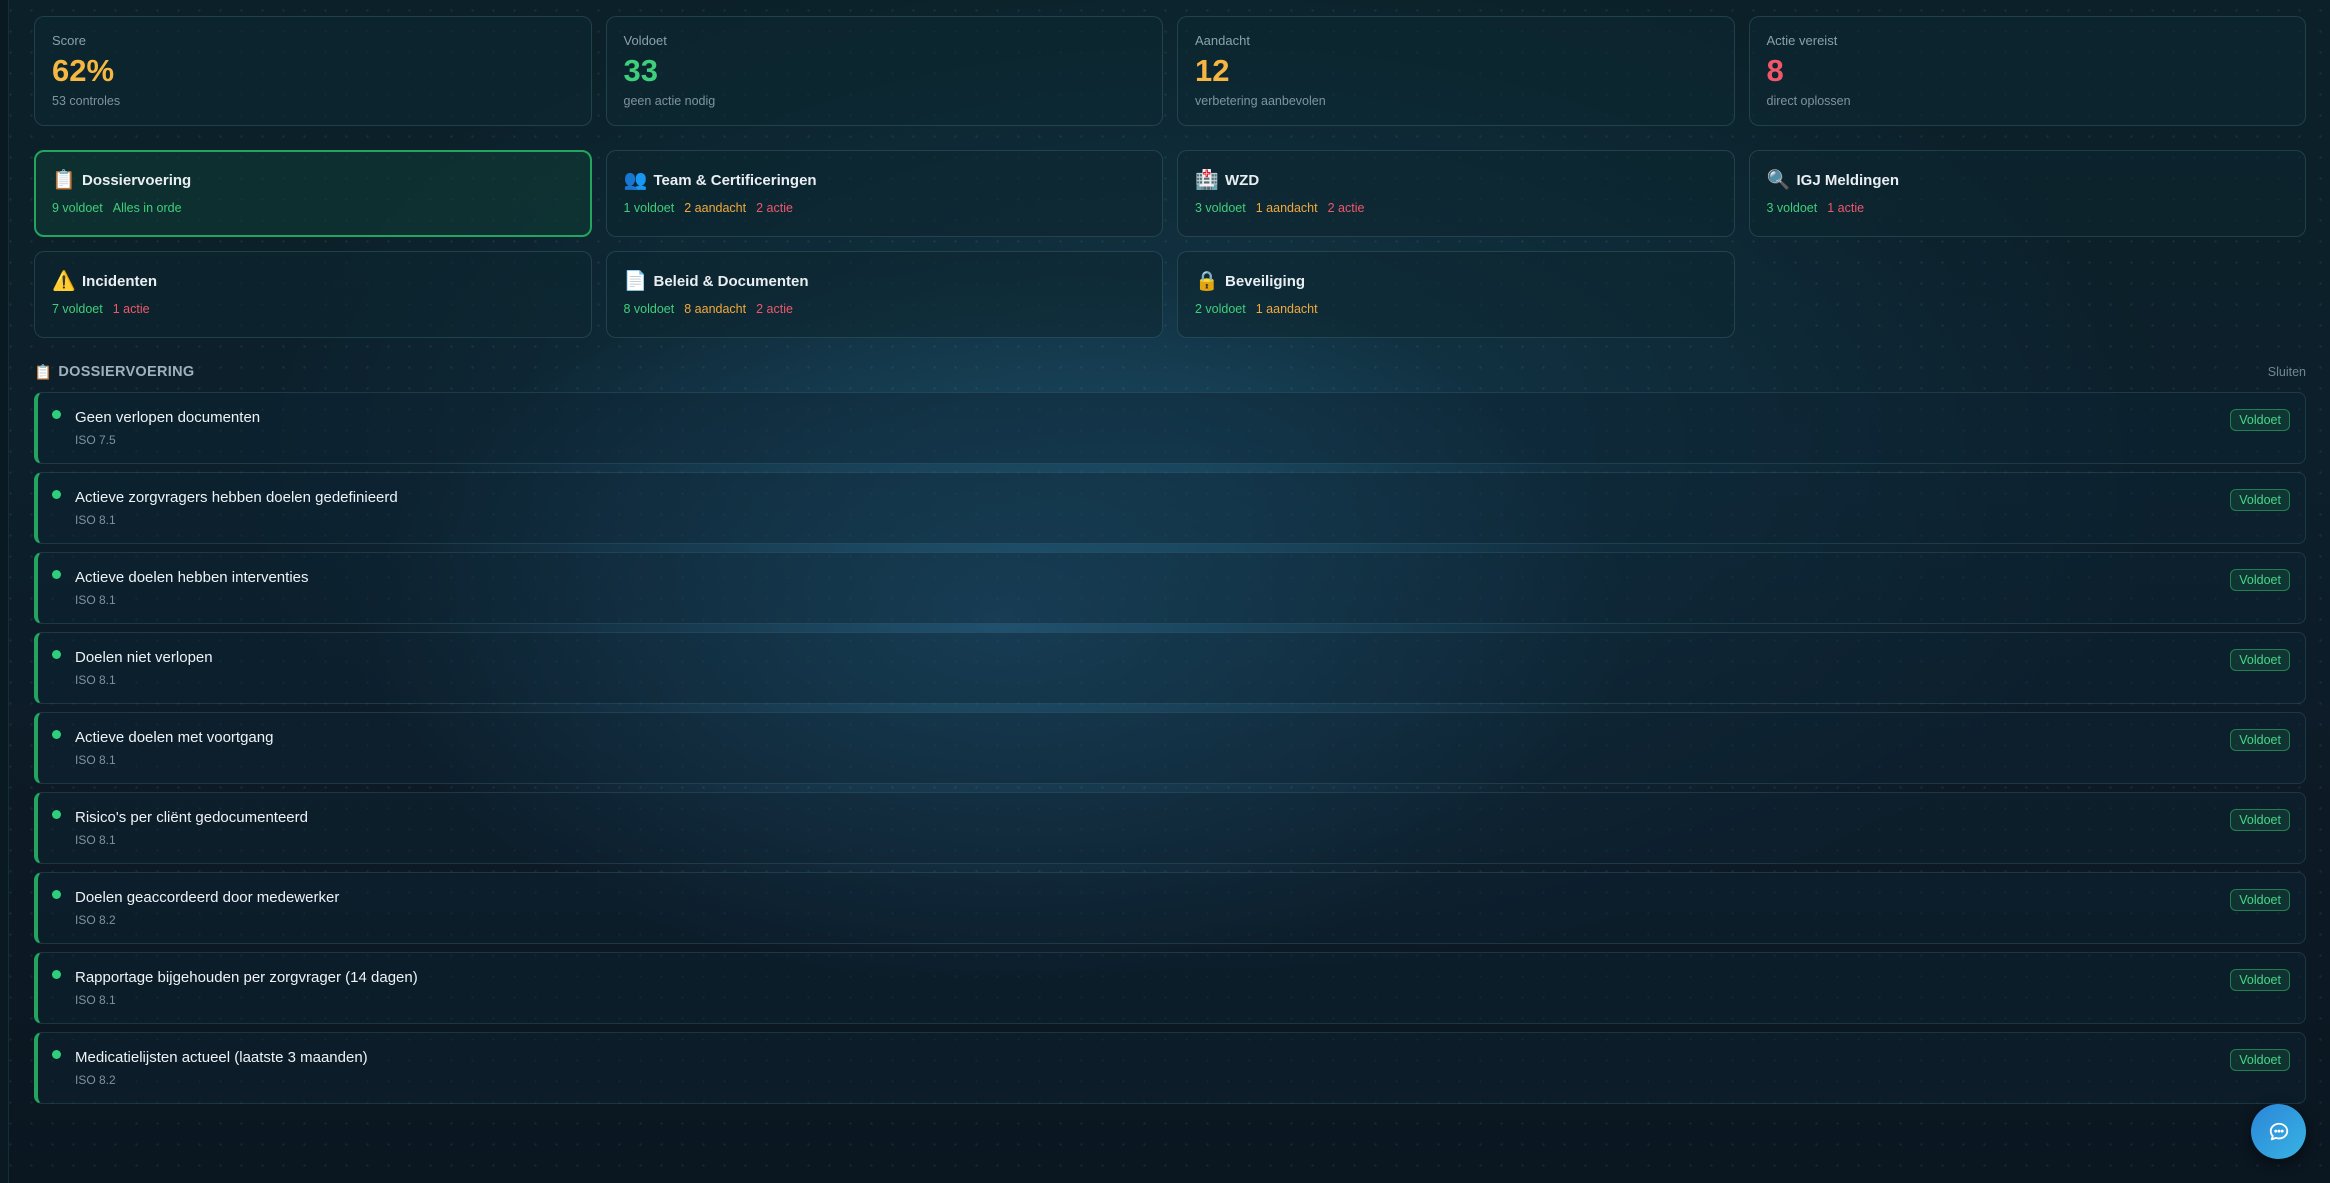 This screenshot has height=1183, width=2330. What do you see at coordinates (1170, 372) in the screenshot?
I see `section-header: 📋 DOSSIERVOERING Sluiten` at bounding box center [1170, 372].